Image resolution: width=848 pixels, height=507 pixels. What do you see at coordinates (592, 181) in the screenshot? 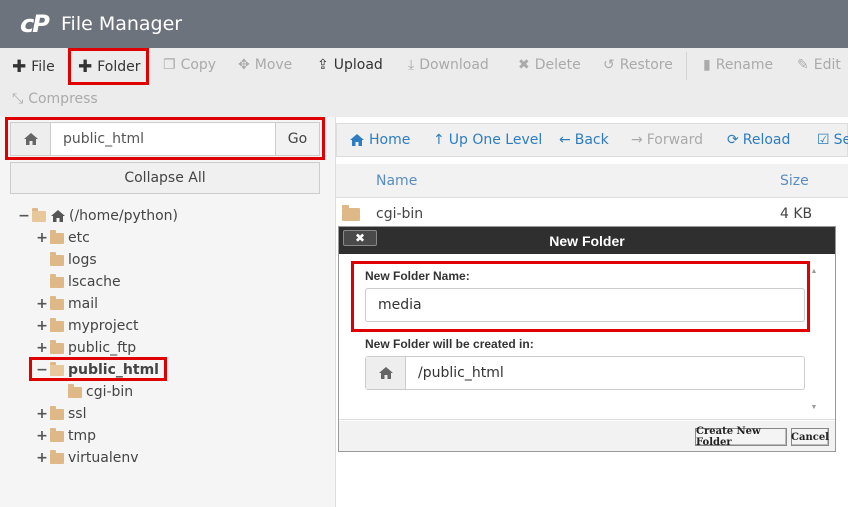
I see `file-list-header: Name Size` at bounding box center [592, 181].